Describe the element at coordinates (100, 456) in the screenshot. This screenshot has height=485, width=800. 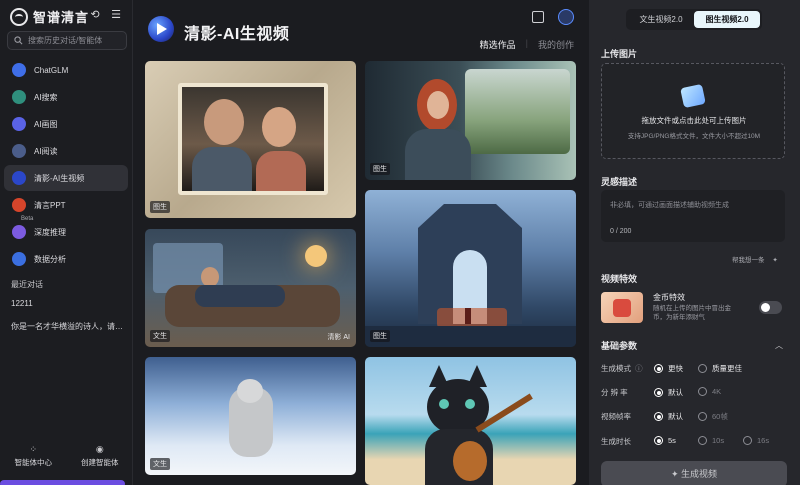
I see `create-agent-button: ◉ 创建智能体` at that location.